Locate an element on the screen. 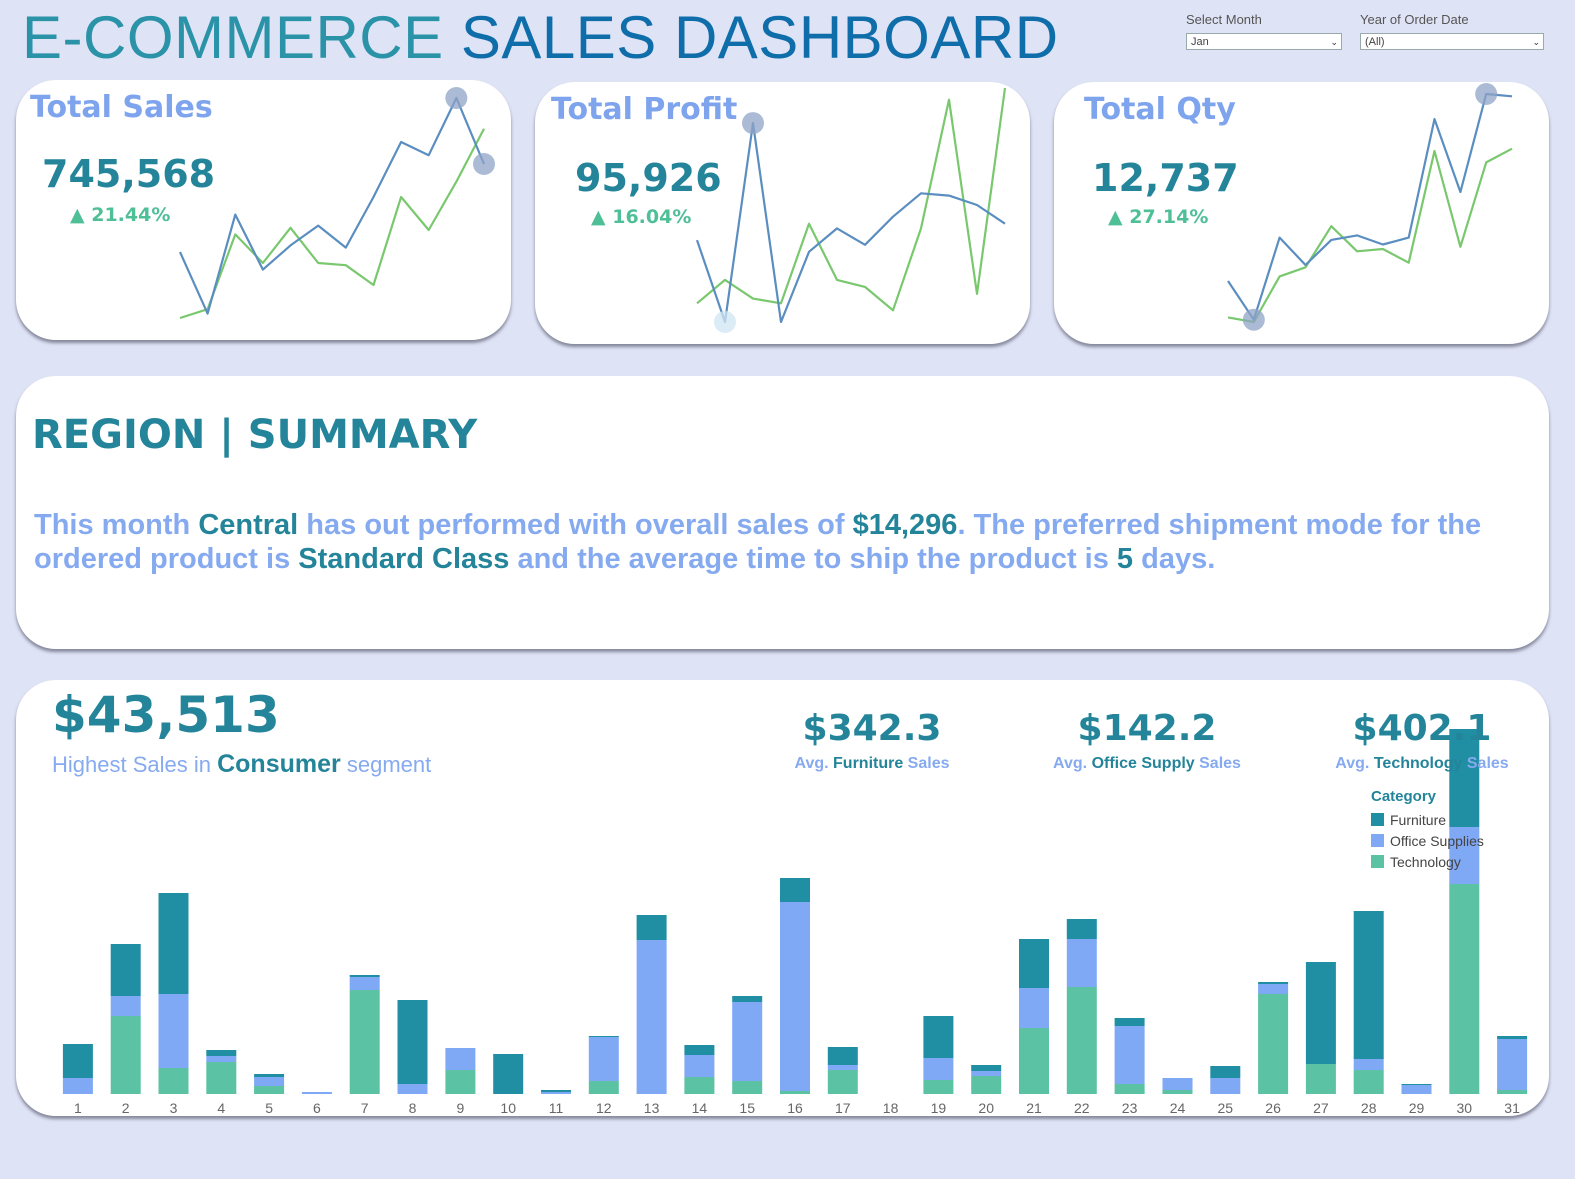 The height and width of the screenshot is (1179, 1575). x-tick-label: 5 is located at coordinates (269, 1108).